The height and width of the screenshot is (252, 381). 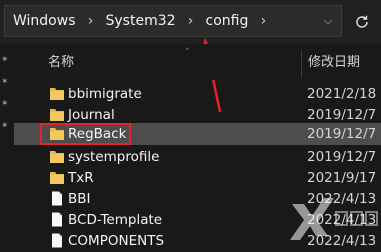 What do you see at coordinates (197, 157) in the screenshot?
I see `list-item: systemprofile 2019/12/7` at bounding box center [197, 157].